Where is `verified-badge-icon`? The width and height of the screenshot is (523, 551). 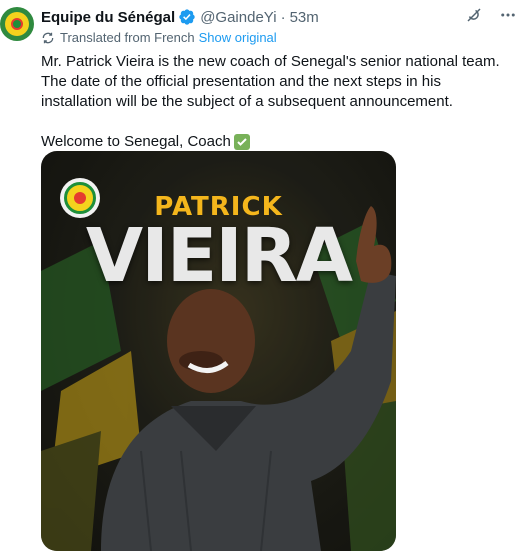 verified-badge-icon is located at coordinates (187, 17).